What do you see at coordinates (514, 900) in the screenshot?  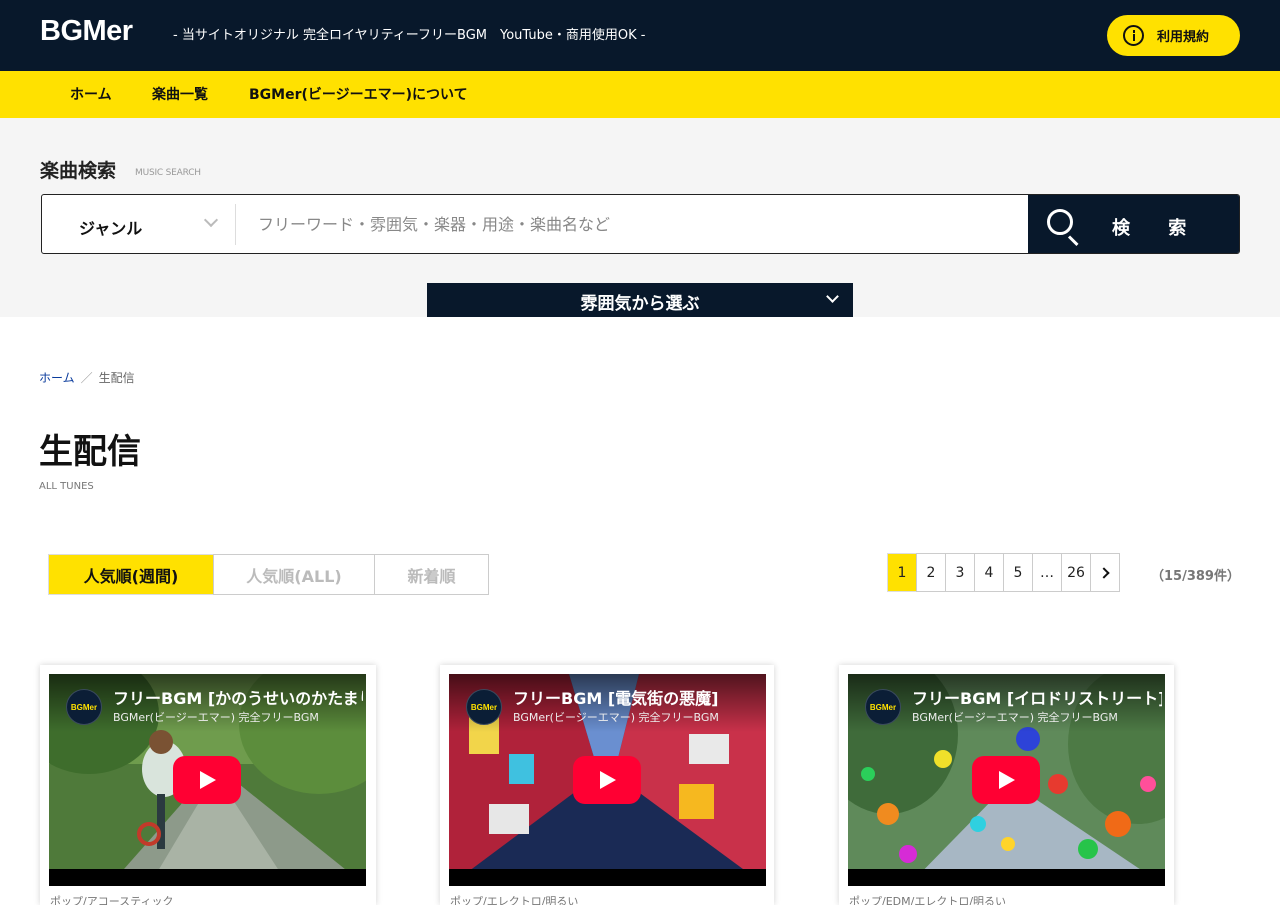 I see `card-tags: ポップ/エレクトロ/明るい` at bounding box center [514, 900].